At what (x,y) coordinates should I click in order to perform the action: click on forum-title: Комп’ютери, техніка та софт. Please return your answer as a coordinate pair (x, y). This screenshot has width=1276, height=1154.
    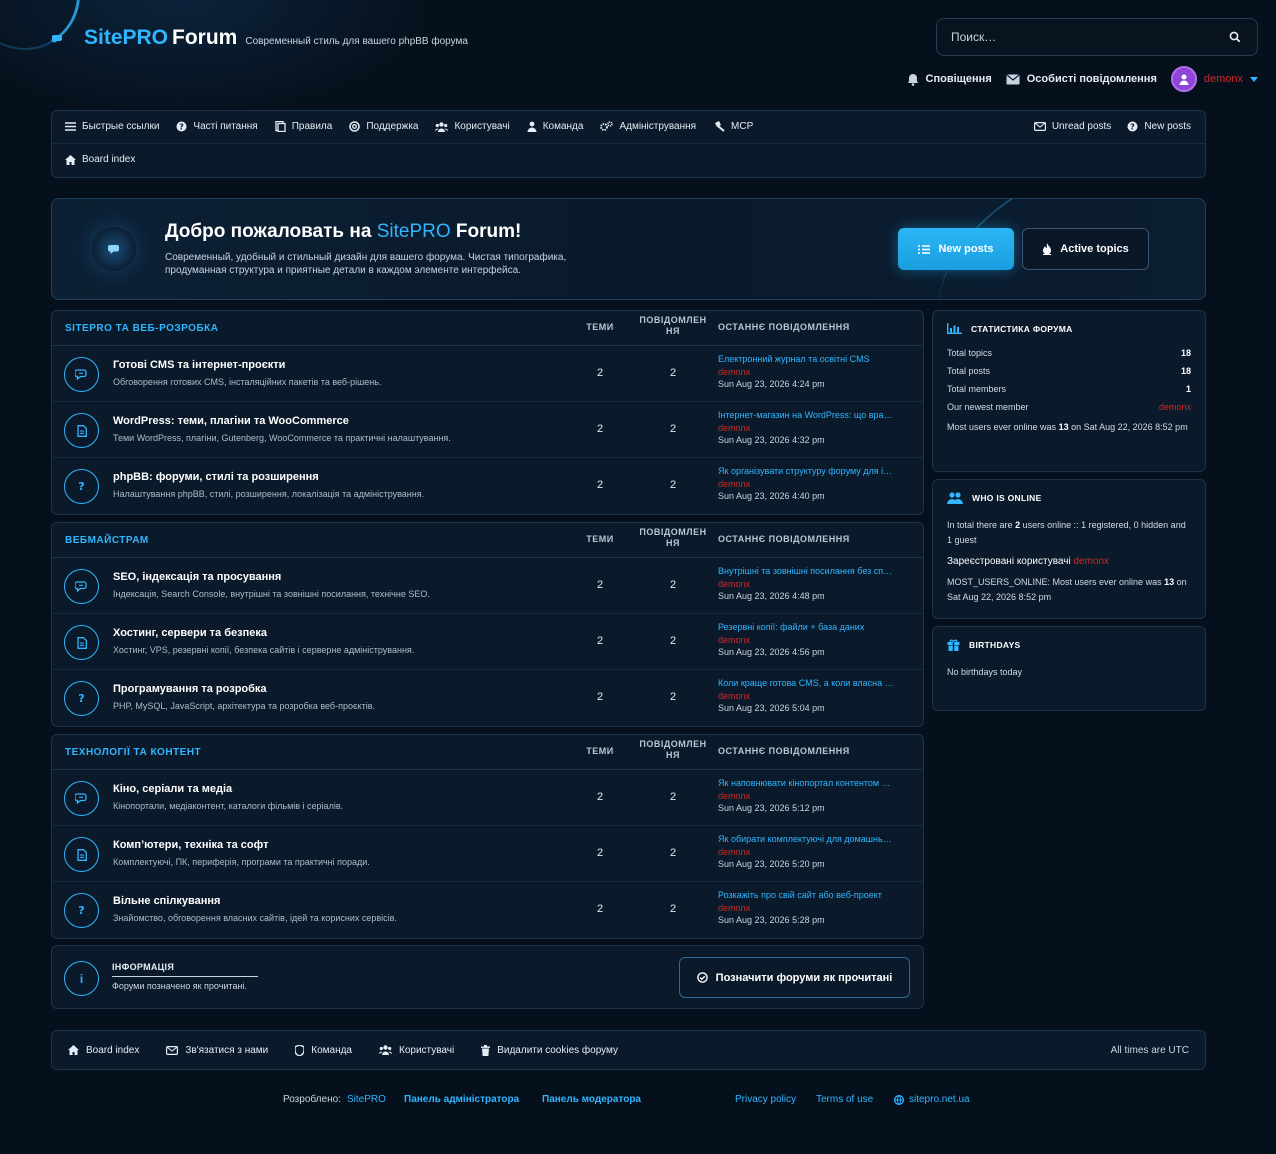
    Looking at the image, I should click on (190, 845).